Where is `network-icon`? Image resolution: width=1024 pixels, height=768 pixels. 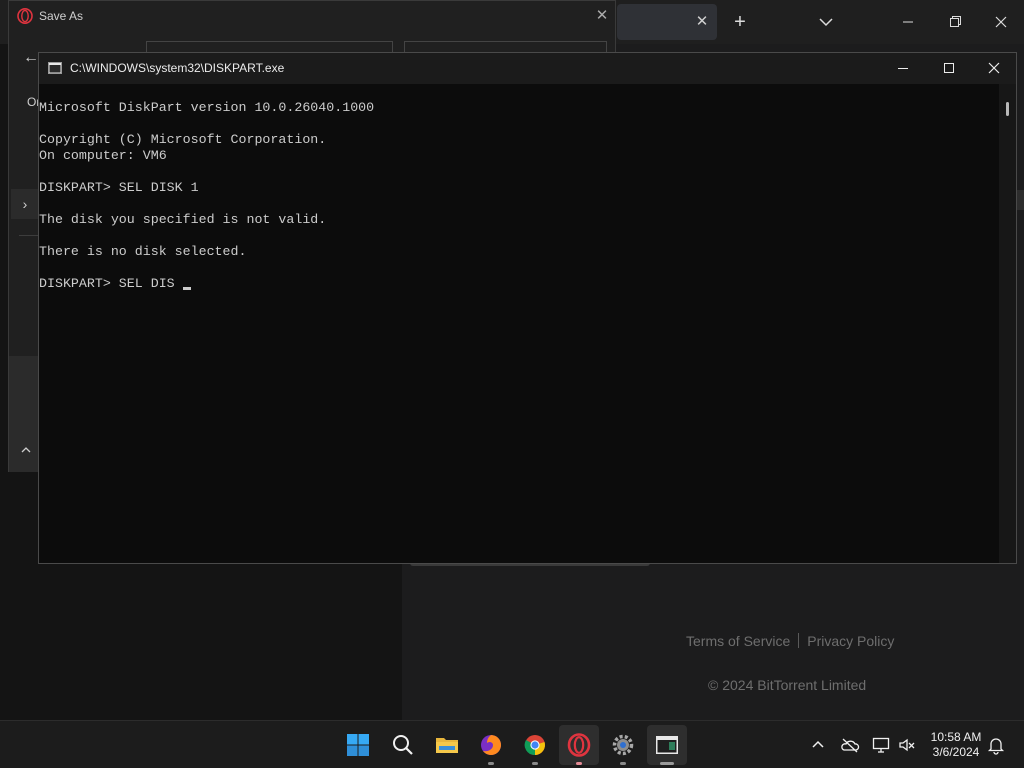 network-icon is located at coordinates (881, 745).